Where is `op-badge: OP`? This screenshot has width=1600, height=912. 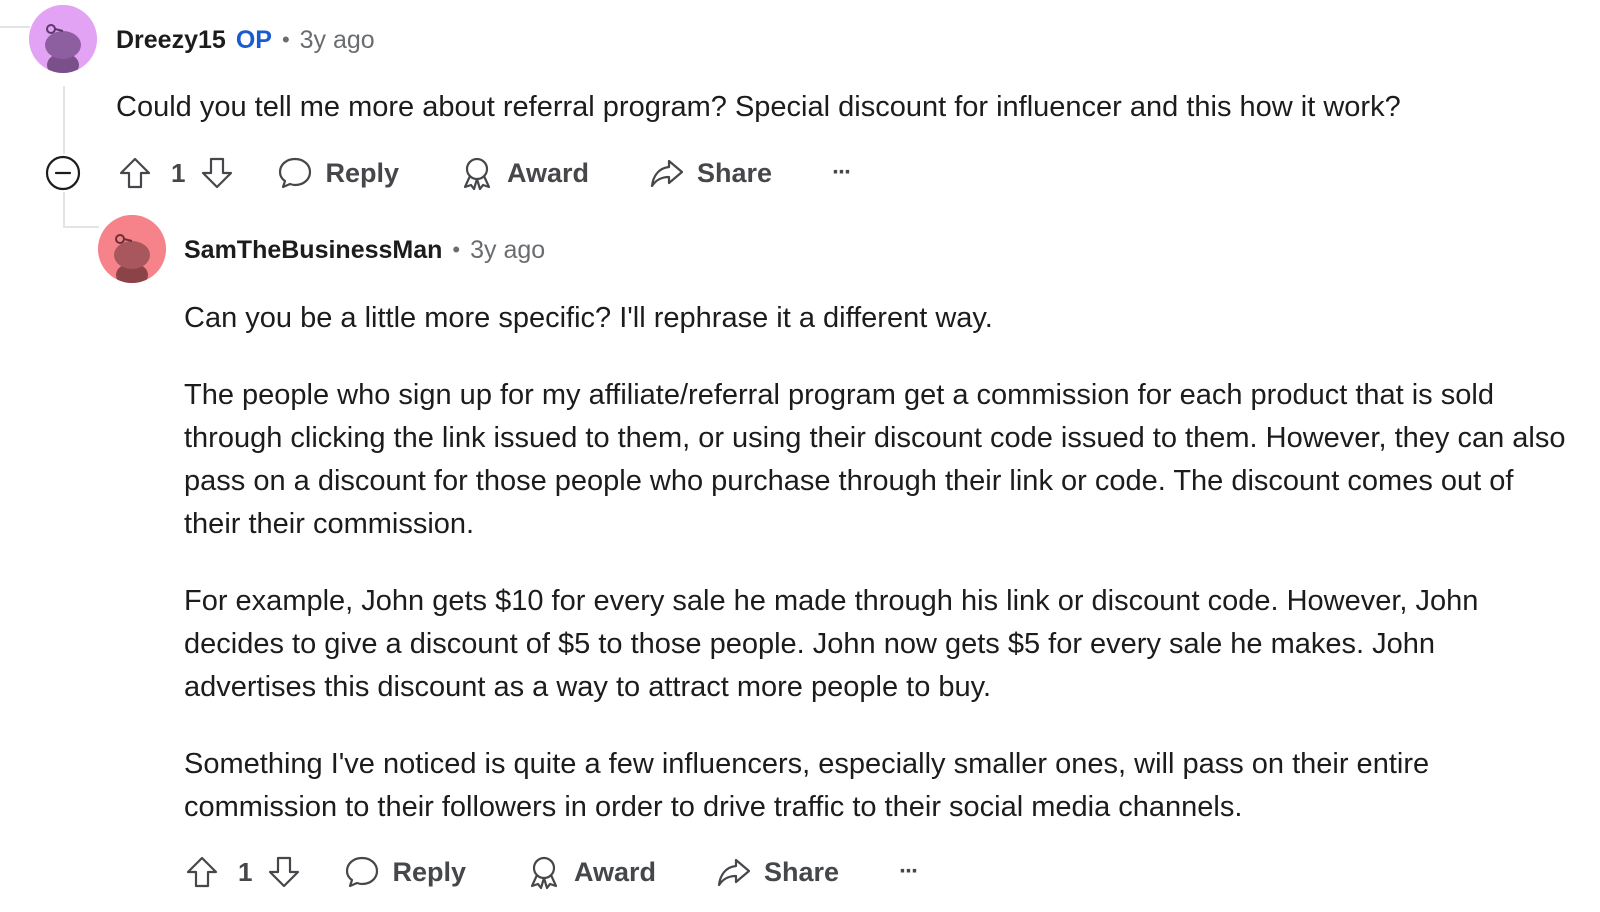
op-badge: OP is located at coordinates (253, 39).